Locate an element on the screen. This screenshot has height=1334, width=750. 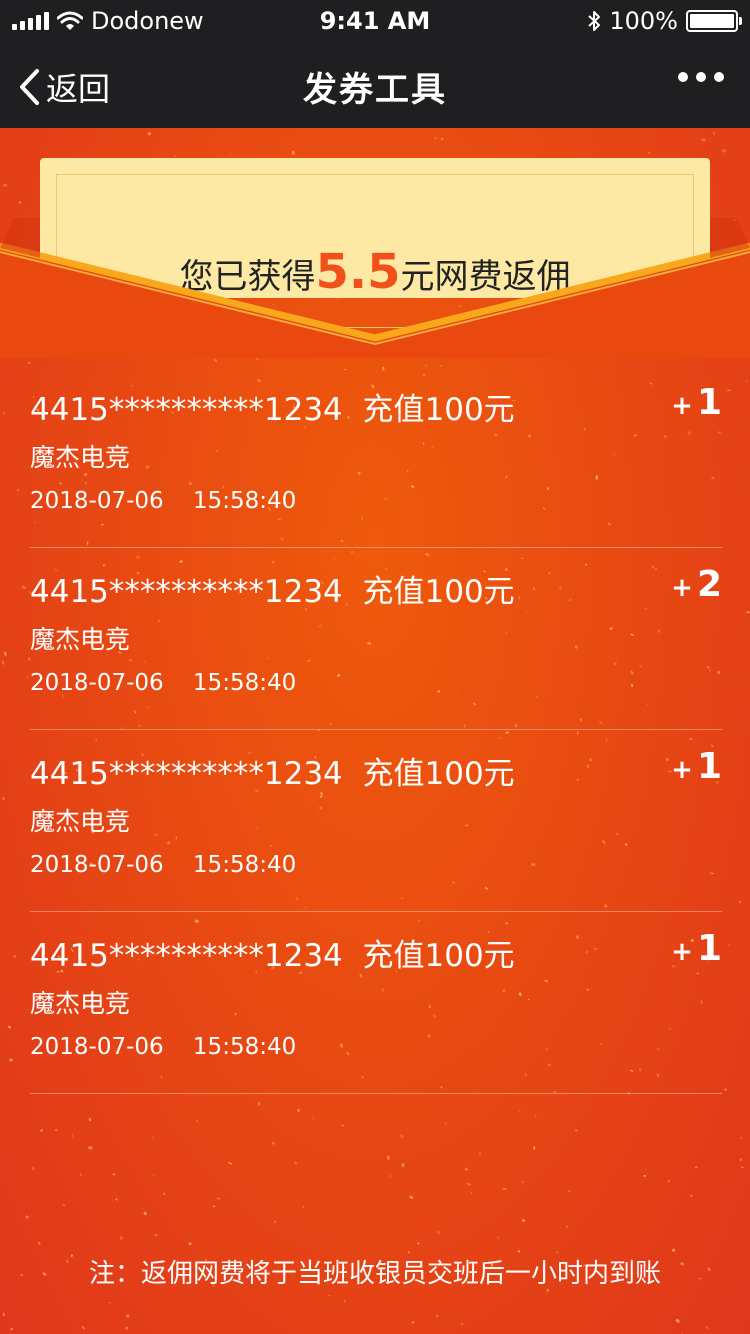
more-dot-icon is located at coordinates (719, 77).